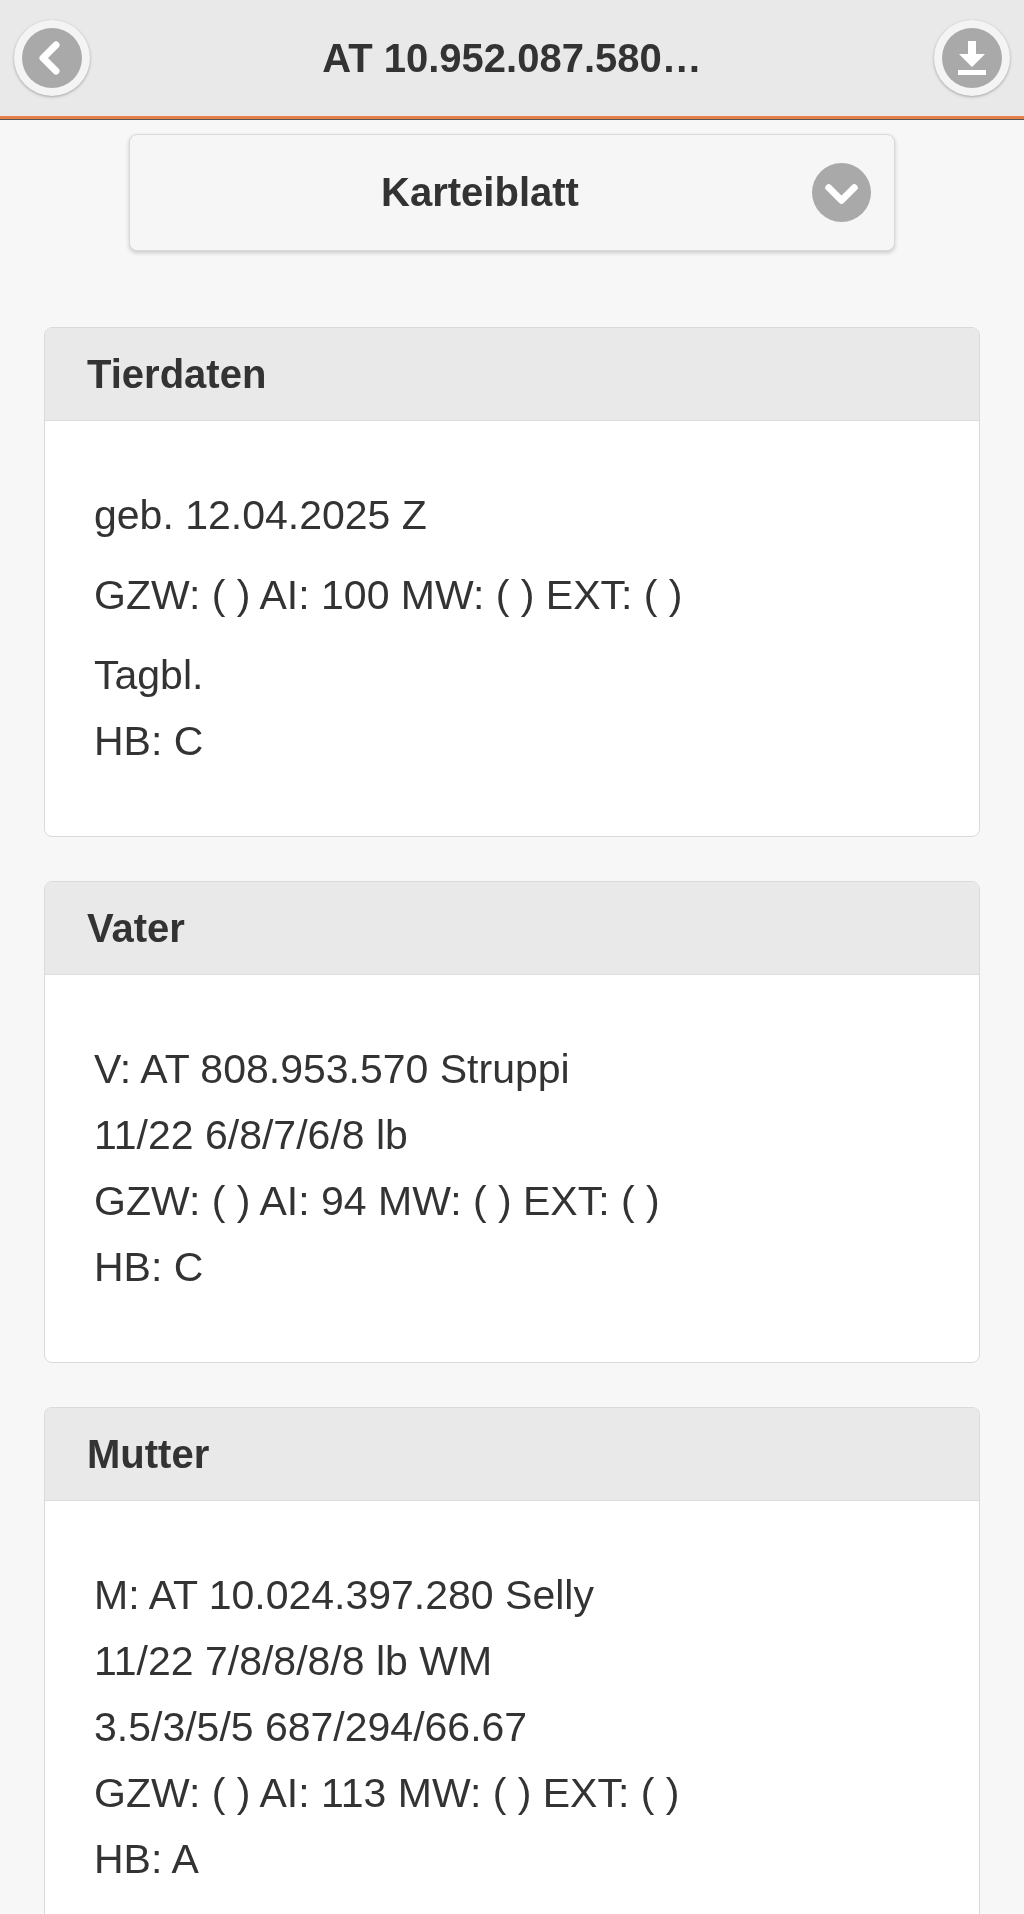 This screenshot has height=1914, width=1024. What do you see at coordinates (261, 515) in the screenshot?
I see `card-text: geb. 12.04.2025 Z` at bounding box center [261, 515].